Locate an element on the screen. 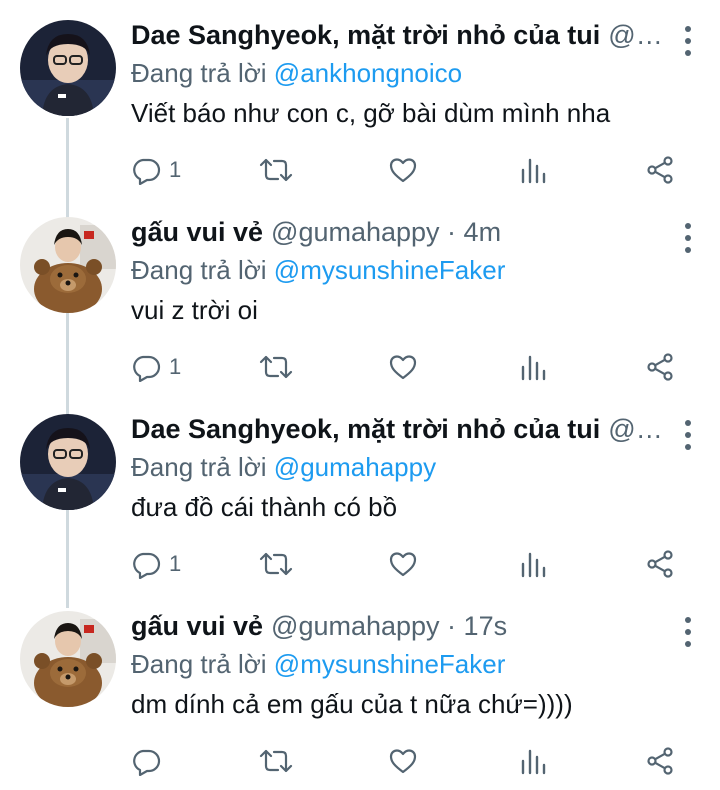 The width and height of the screenshot is (720, 790). tweet-text: đưa đồ cái thành có bồ is located at coordinates (264, 507).